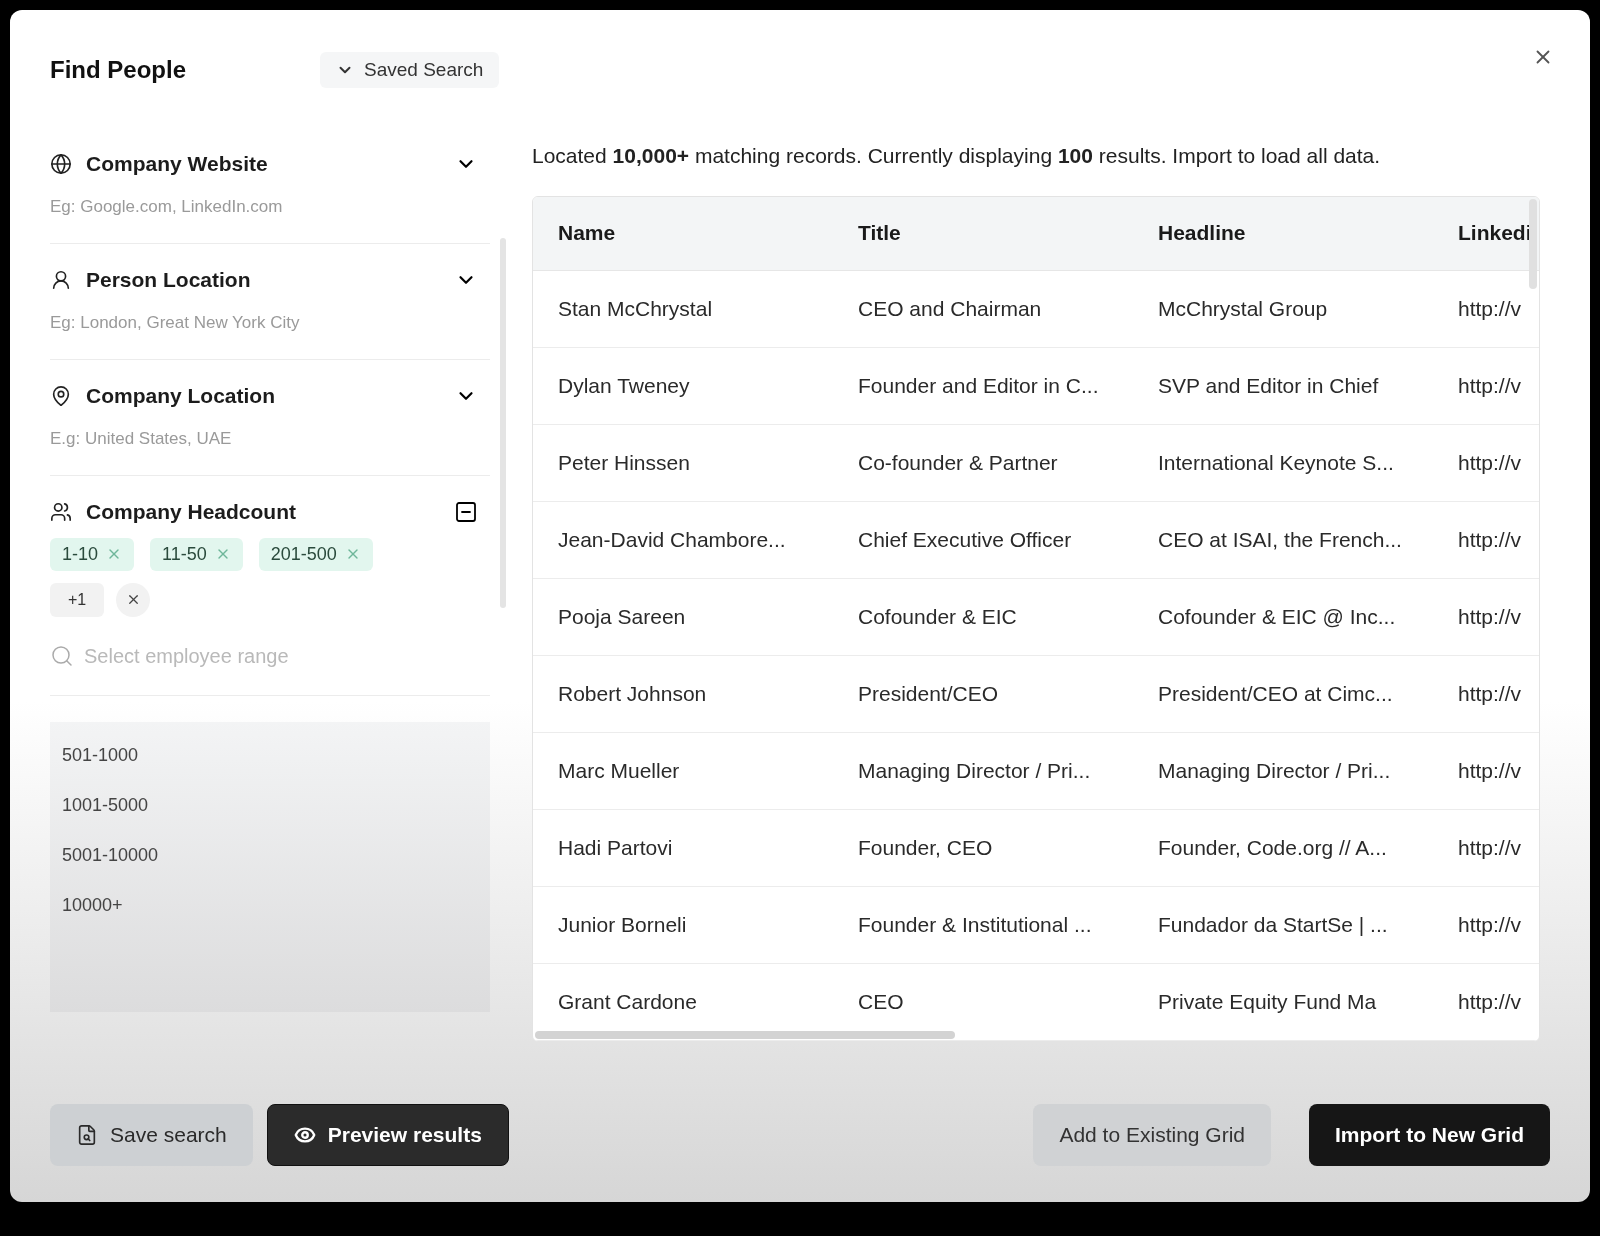 The width and height of the screenshot is (1600, 1236). What do you see at coordinates (1429, 1135) in the screenshot?
I see `action-button: Import to New Grid` at bounding box center [1429, 1135].